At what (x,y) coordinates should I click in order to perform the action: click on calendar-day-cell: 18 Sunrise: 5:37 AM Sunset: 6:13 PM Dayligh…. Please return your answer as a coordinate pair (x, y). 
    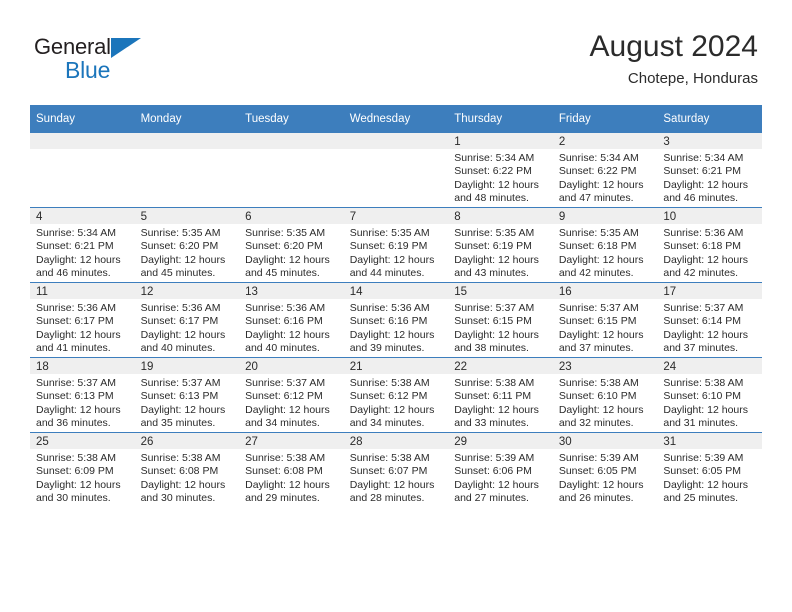
    Looking at the image, I should click on (82, 395).